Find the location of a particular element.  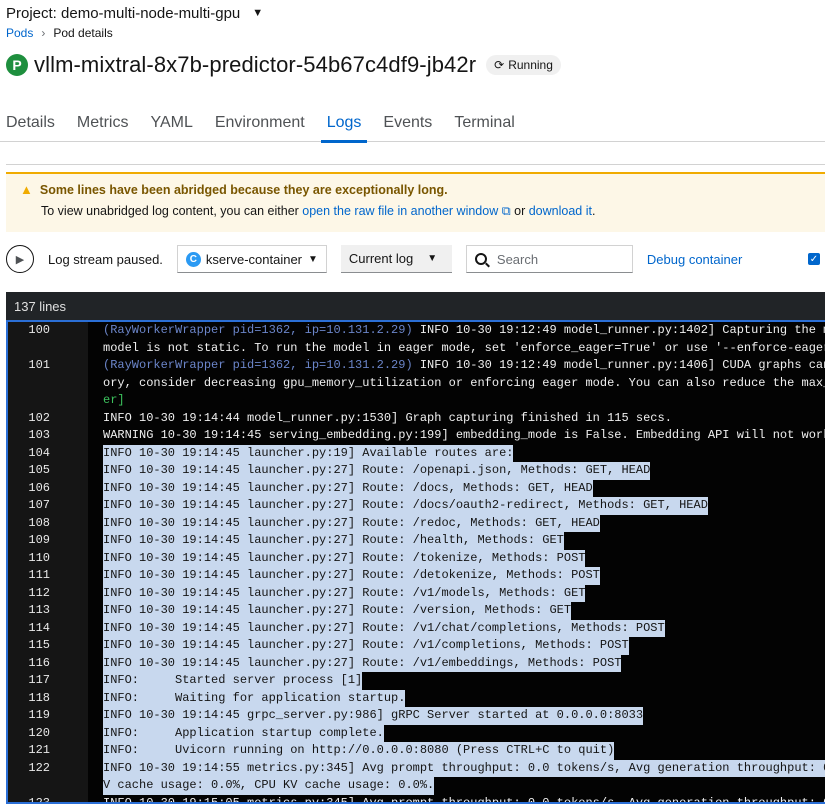

line-number: 120 is located at coordinates (39, 732).